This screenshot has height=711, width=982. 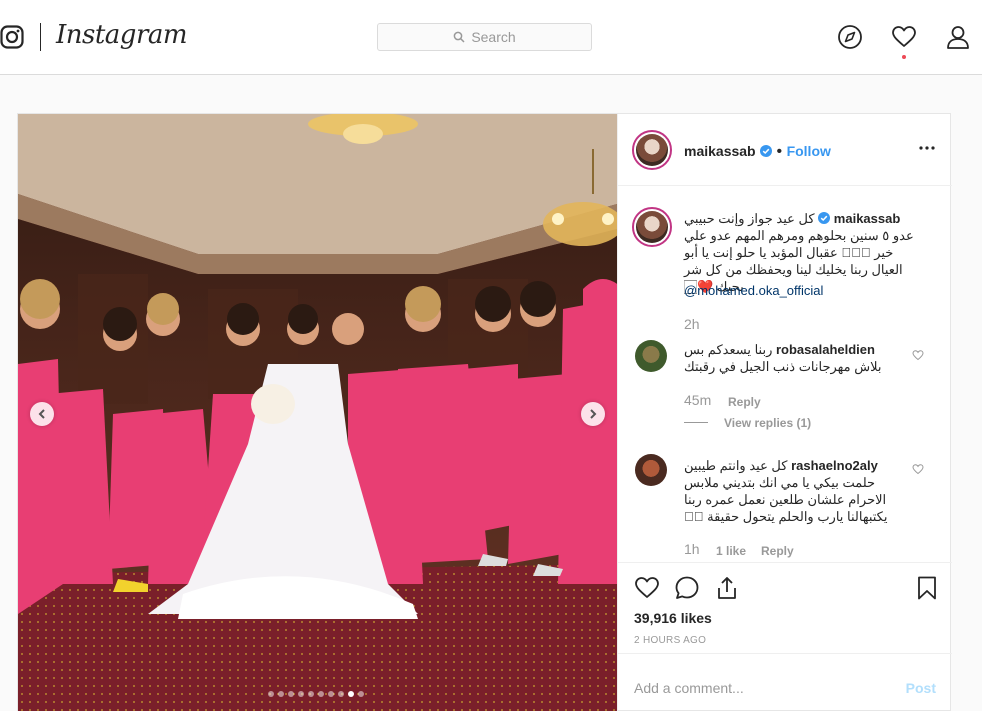 I want to click on compass-icon, so click(x=850, y=37).